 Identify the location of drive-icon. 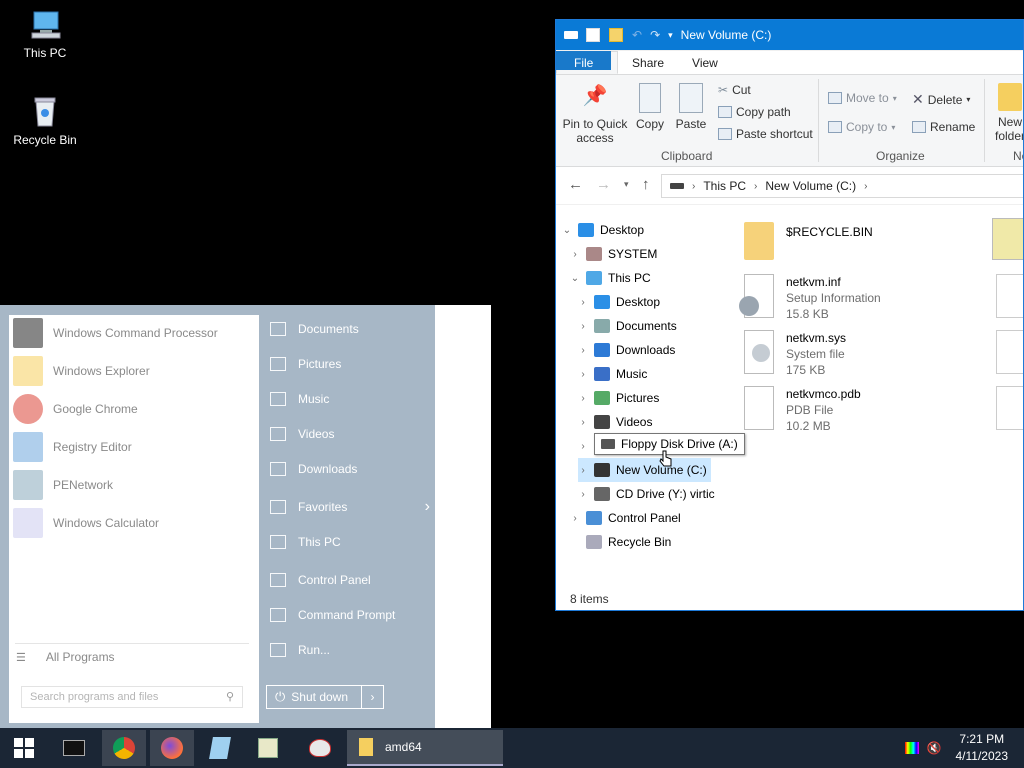
(602, 470).